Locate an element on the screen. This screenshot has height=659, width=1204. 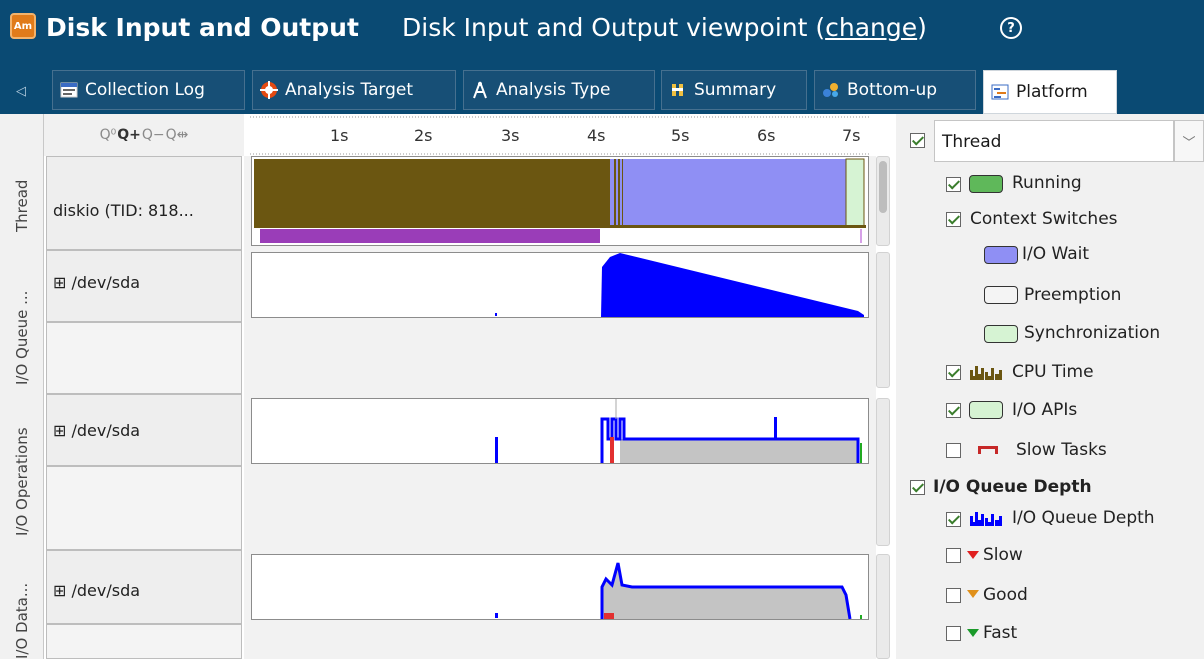
tab-bottom-up: Bottom-up is located at coordinates (895, 90).